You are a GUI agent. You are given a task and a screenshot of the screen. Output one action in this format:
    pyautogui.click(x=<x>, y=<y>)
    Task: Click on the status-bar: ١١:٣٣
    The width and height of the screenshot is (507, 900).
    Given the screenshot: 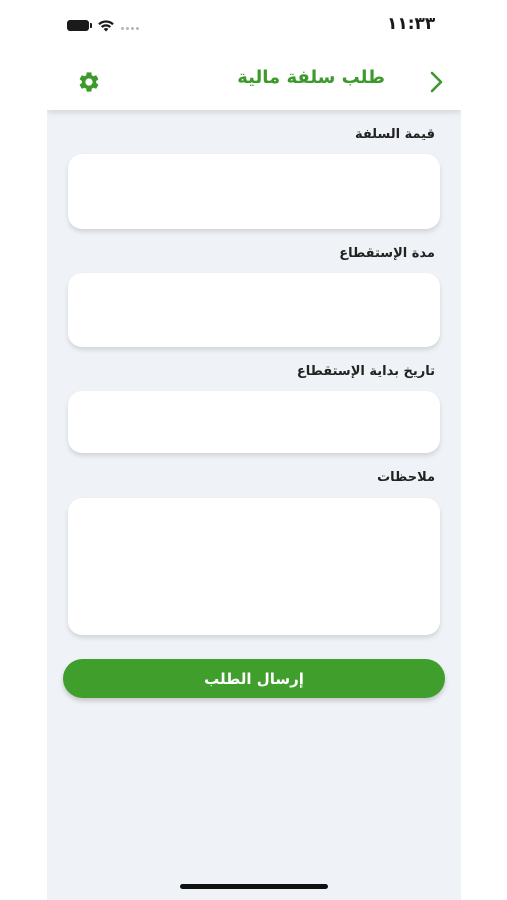 What is the action you would take?
    pyautogui.click(x=254, y=26)
    